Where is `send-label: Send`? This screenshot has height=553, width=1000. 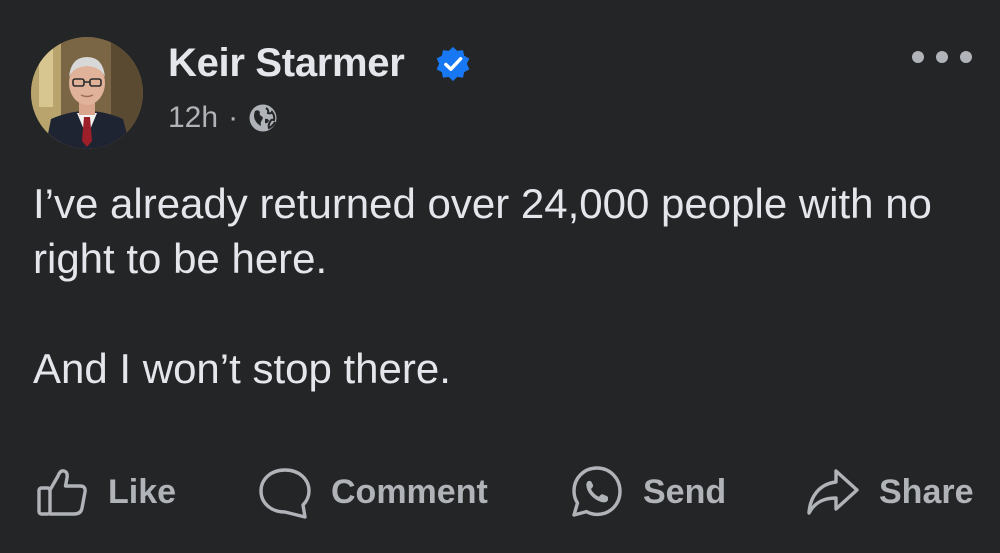 send-label: Send is located at coordinates (685, 491).